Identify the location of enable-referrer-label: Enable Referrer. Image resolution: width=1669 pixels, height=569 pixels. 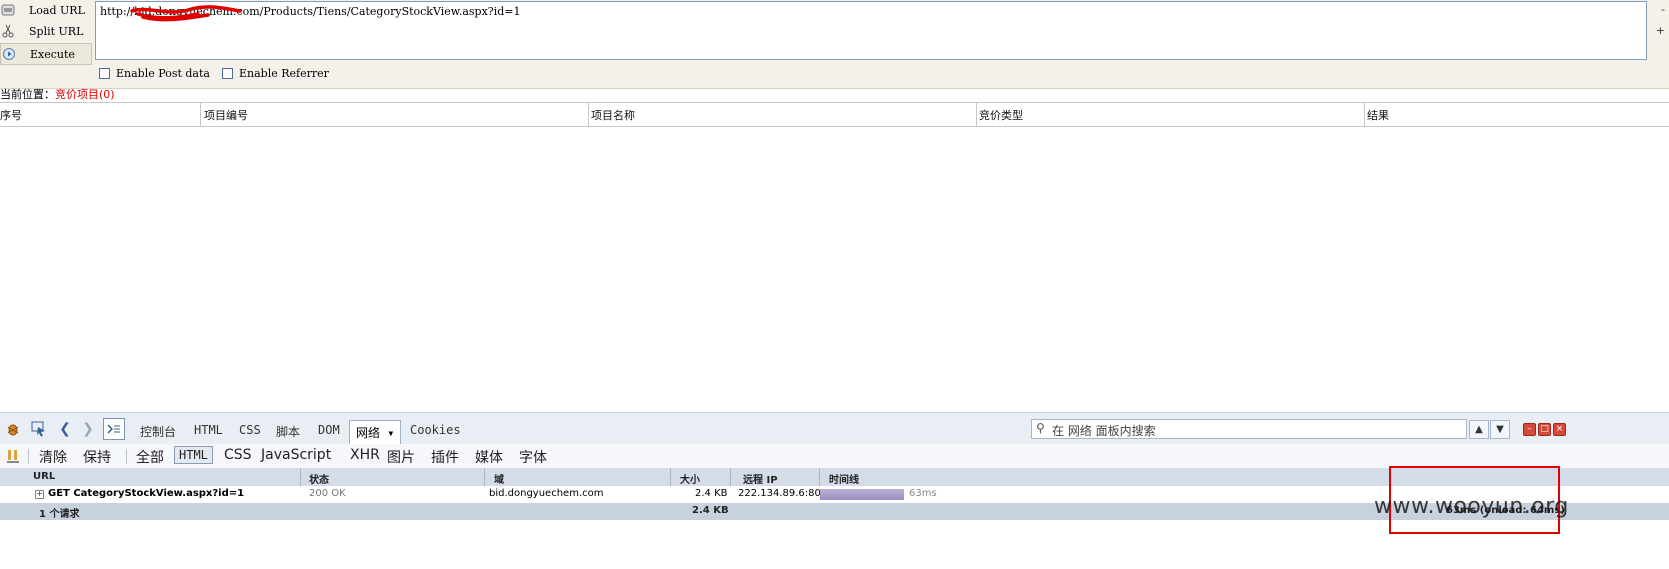
(284, 73).